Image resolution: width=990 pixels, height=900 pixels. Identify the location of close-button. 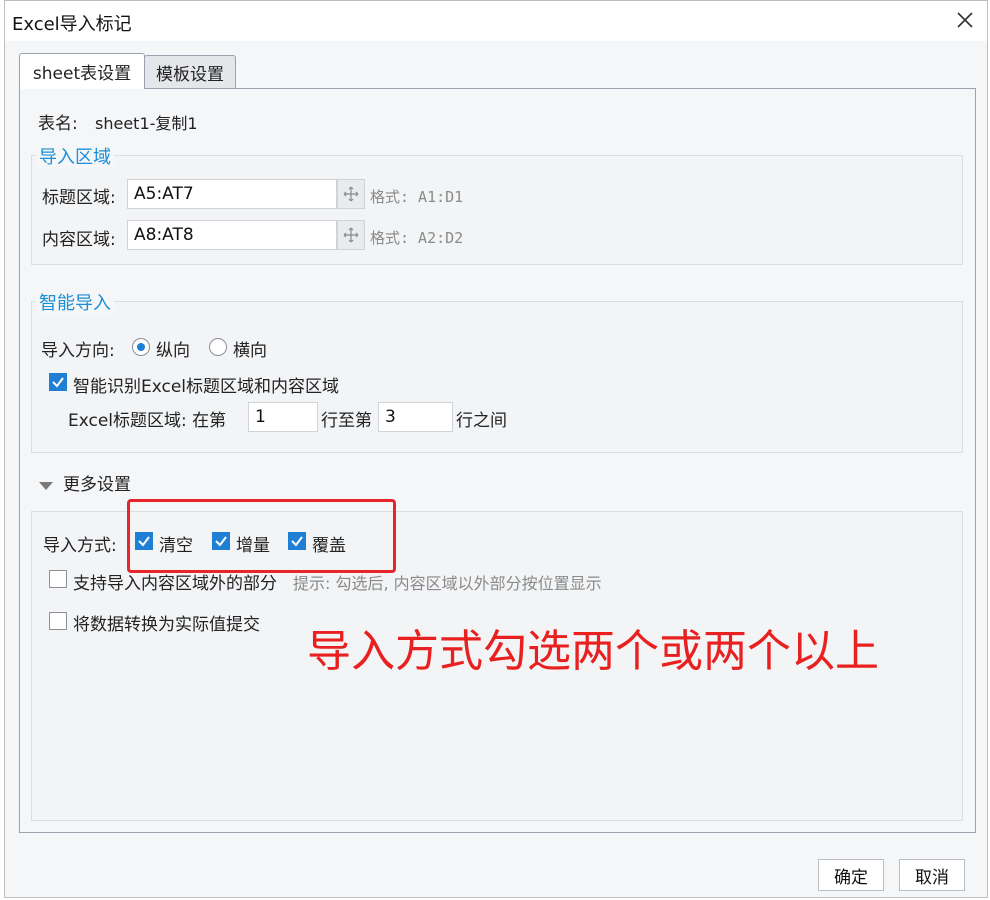
(965, 20).